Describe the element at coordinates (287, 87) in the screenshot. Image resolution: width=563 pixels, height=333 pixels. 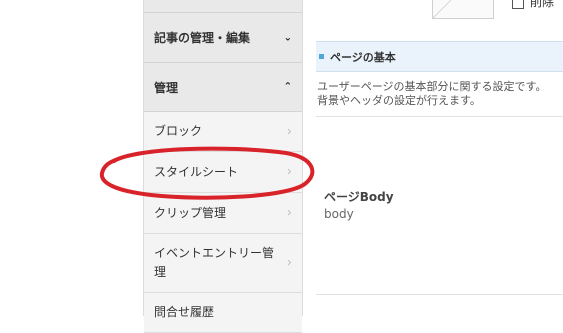
I see `chevron-up-icon: ⌃` at that location.